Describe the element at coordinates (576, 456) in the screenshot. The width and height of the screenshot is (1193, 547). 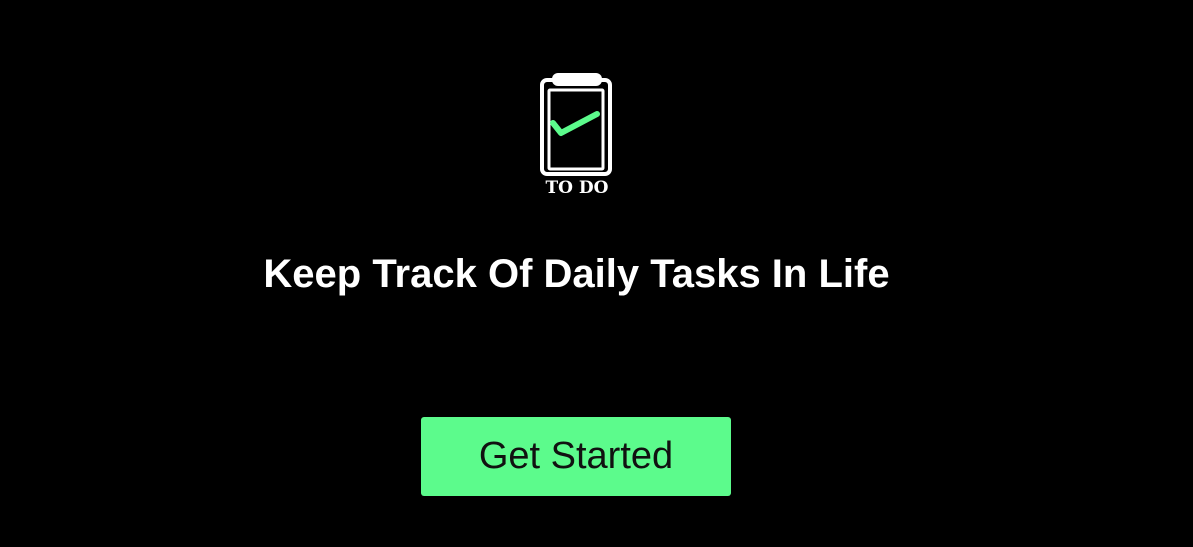
I see `get-started-button: Get Started` at that location.